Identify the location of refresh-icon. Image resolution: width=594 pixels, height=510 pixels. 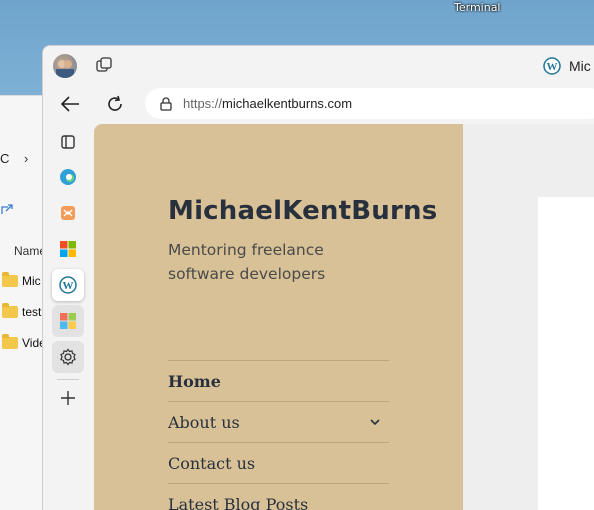
(115, 104).